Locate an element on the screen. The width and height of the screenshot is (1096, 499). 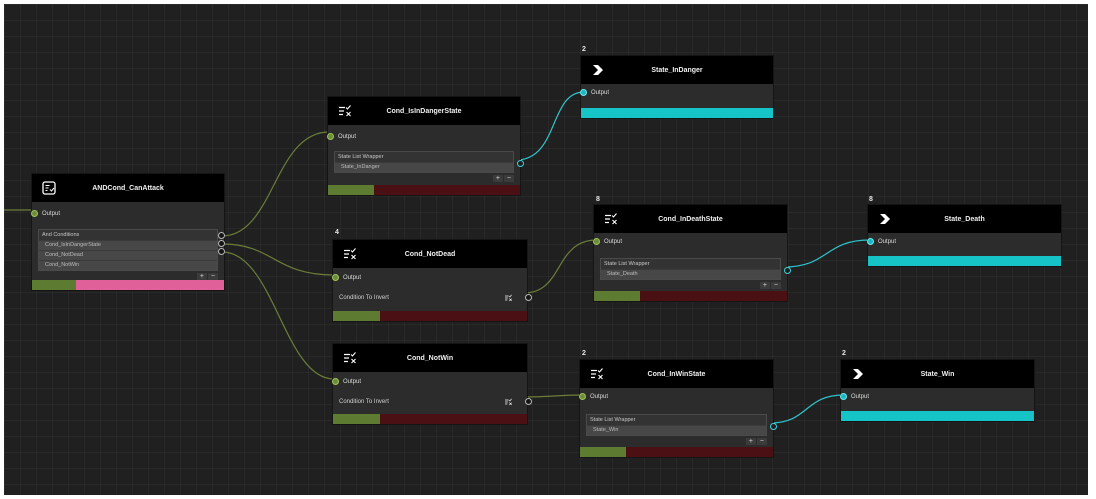
list-header: State List Wrapper is located at coordinates (676, 420).